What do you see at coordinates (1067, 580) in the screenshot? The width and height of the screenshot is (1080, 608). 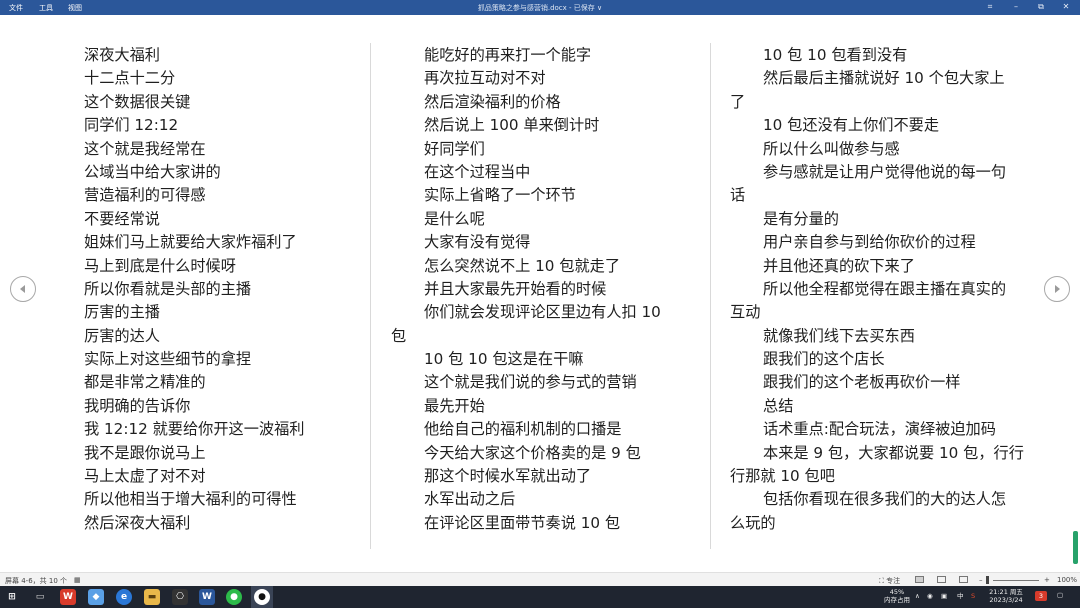 I see `zoom-level: 100%` at bounding box center [1067, 580].